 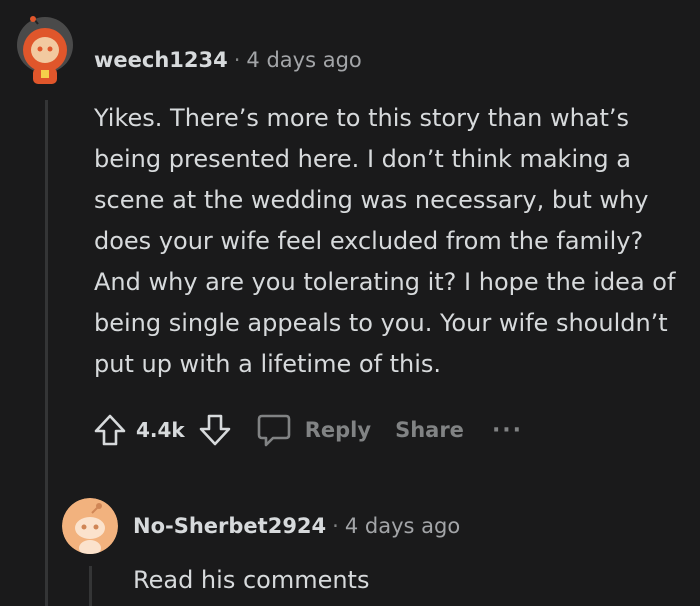 What do you see at coordinates (303, 60) in the screenshot?
I see `comment-timestamp: 4 days ago` at bounding box center [303, 60].